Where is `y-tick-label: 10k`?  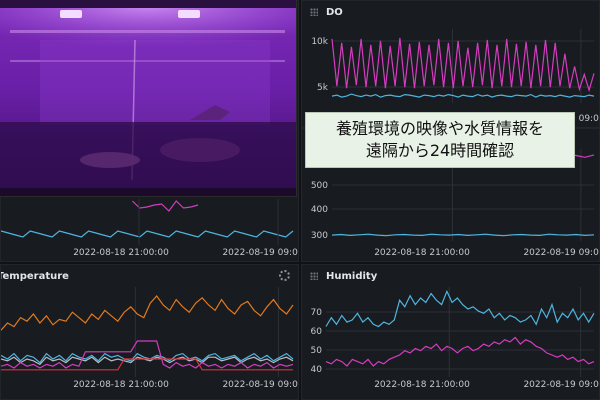
y-tick-label: 10k is located at coordinates (319, 42).